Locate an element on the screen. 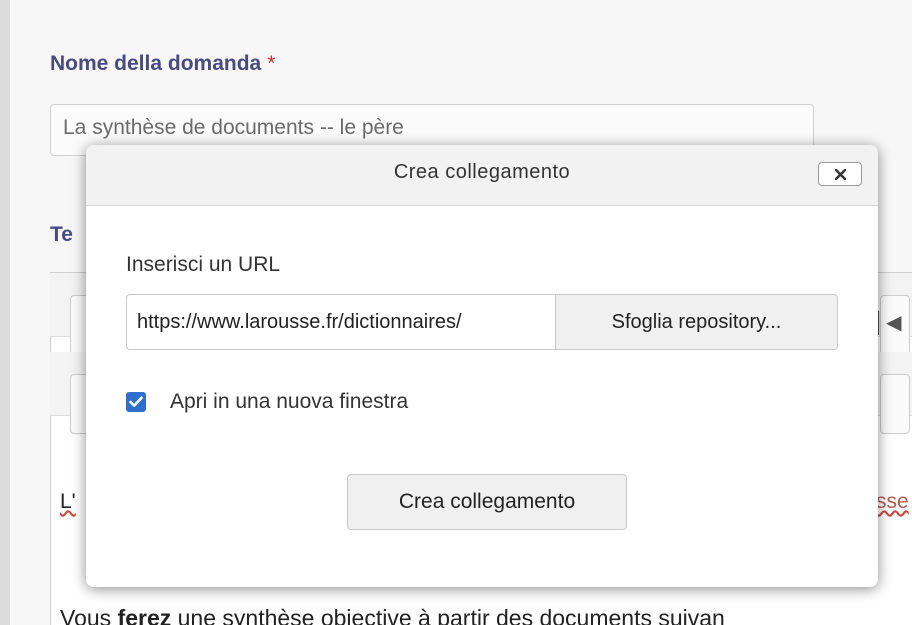 This screenshot has height=625, width=912. toolbar-button is located at coordinates (895, 404).